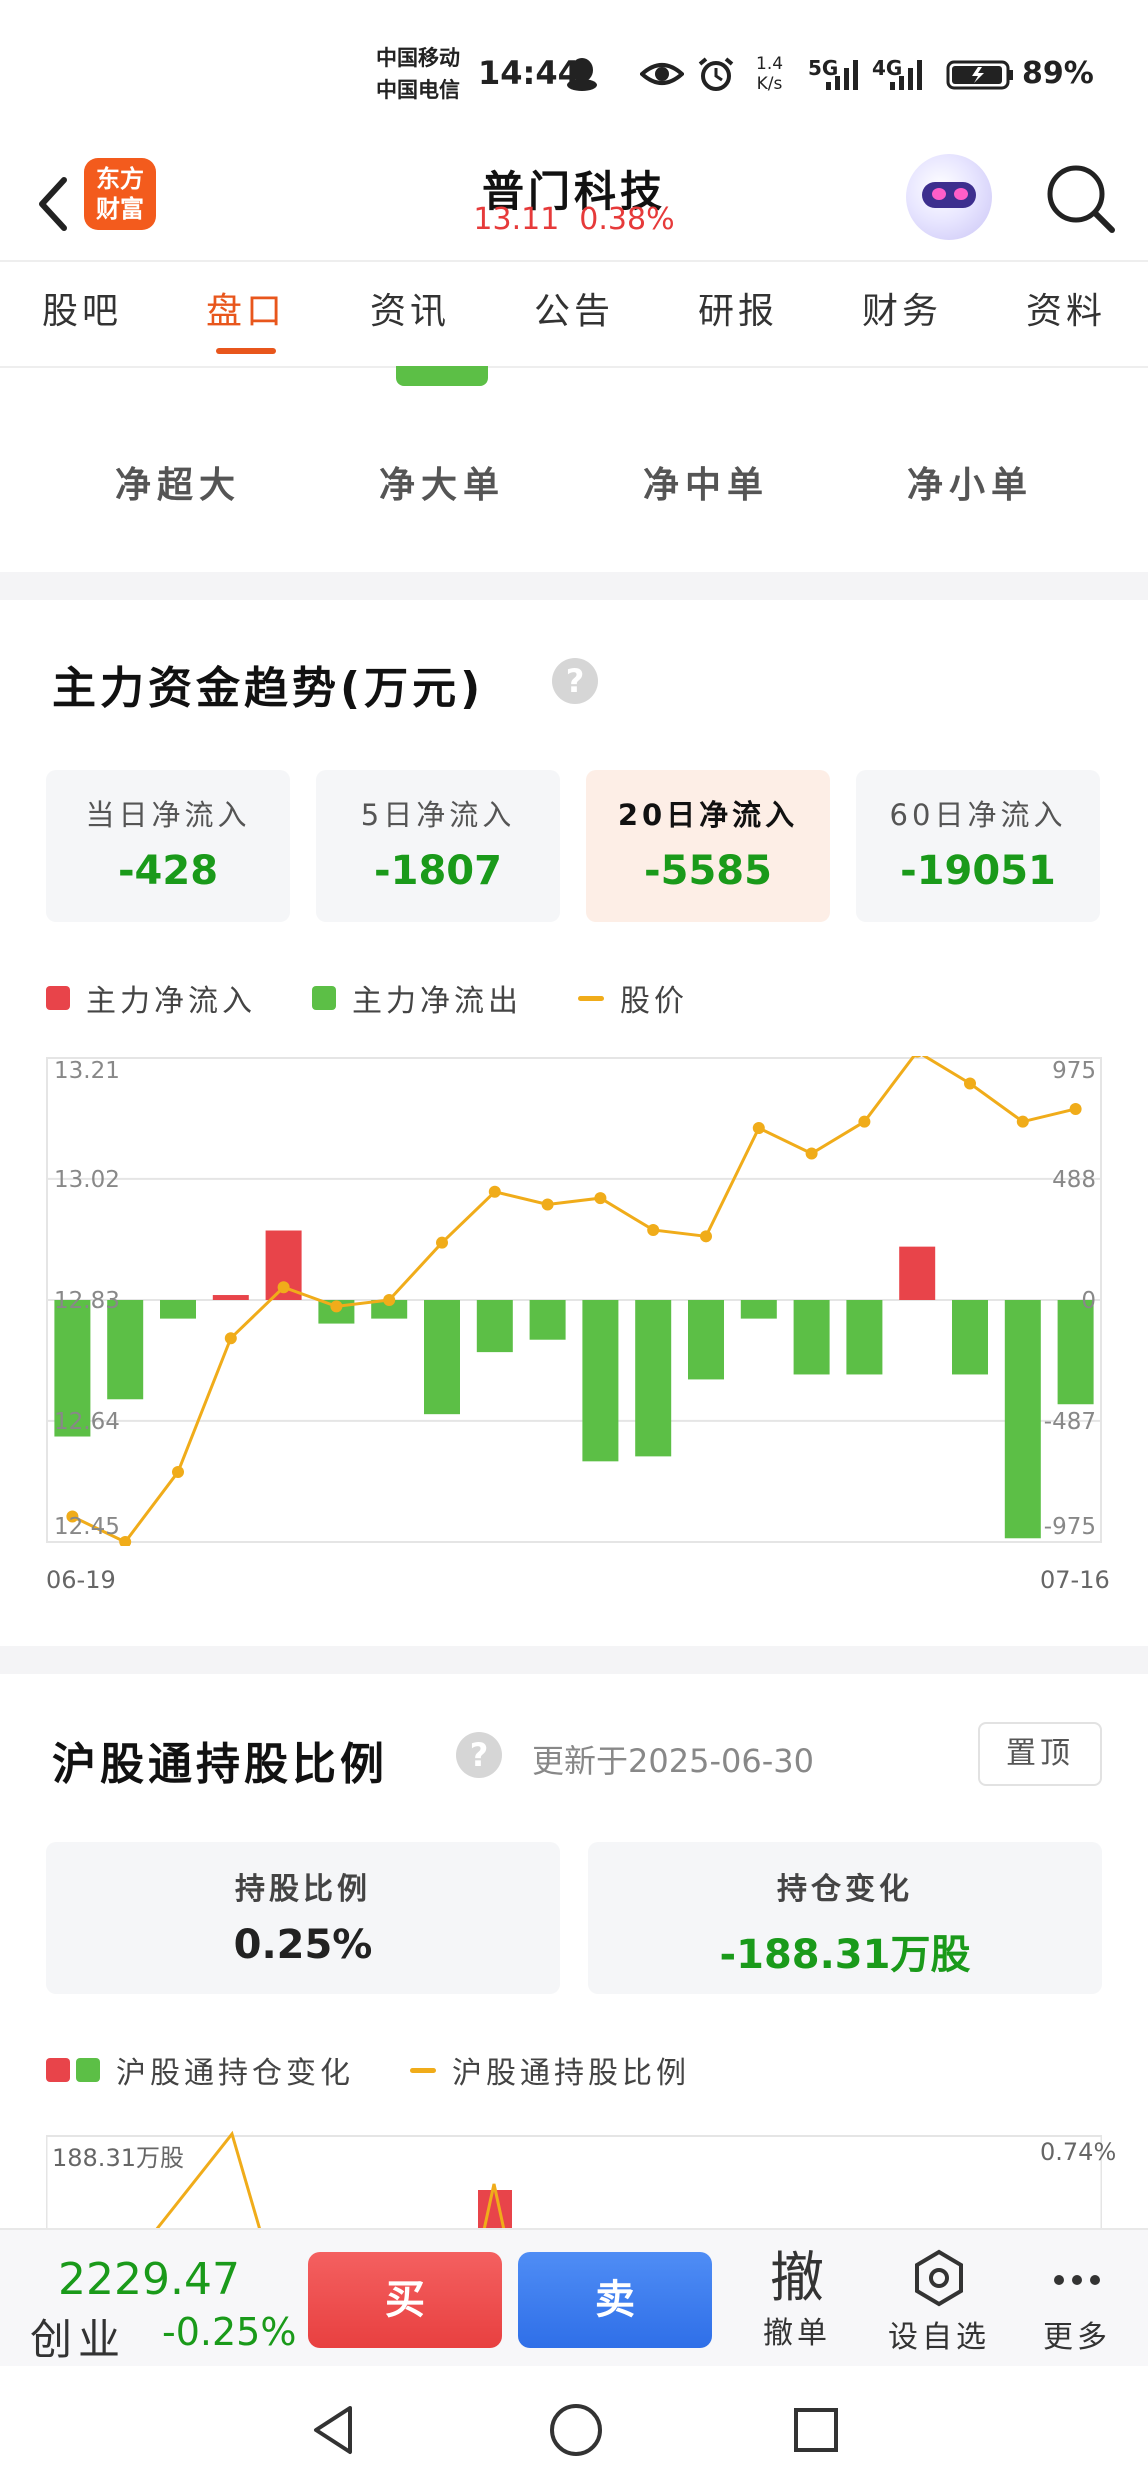  What do you see at coordinates (1070, 1527) in the screenshot?
I see `right-axis-tick: -975` at bounding box center [1070, 1527].